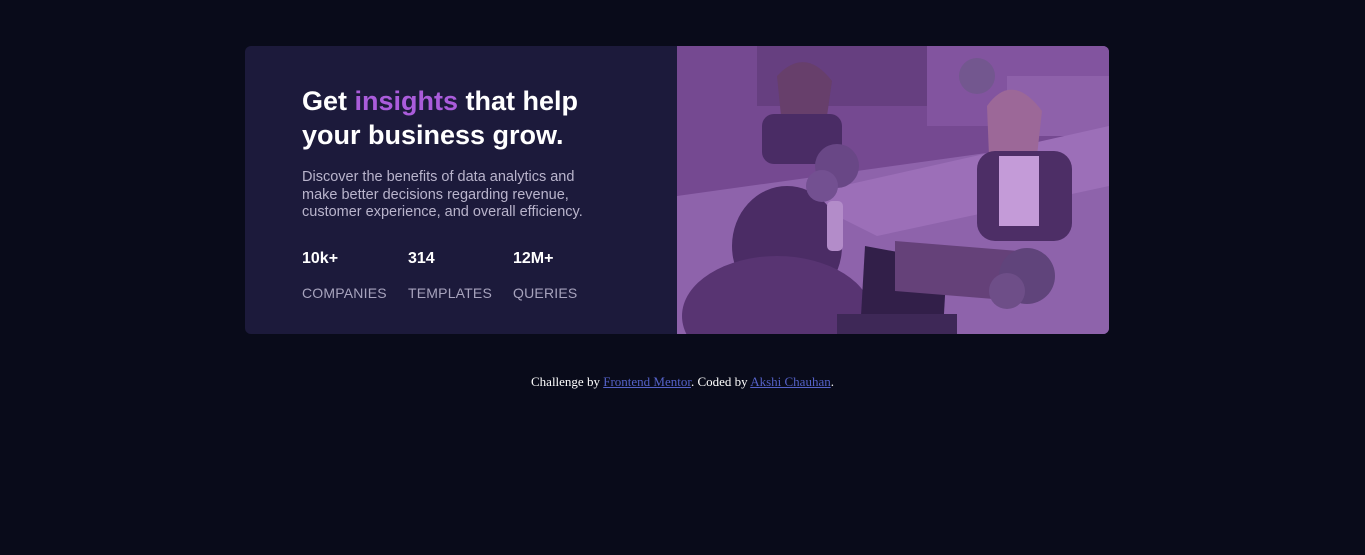  I want to click on headline-accent: insights, so click(406, 101).